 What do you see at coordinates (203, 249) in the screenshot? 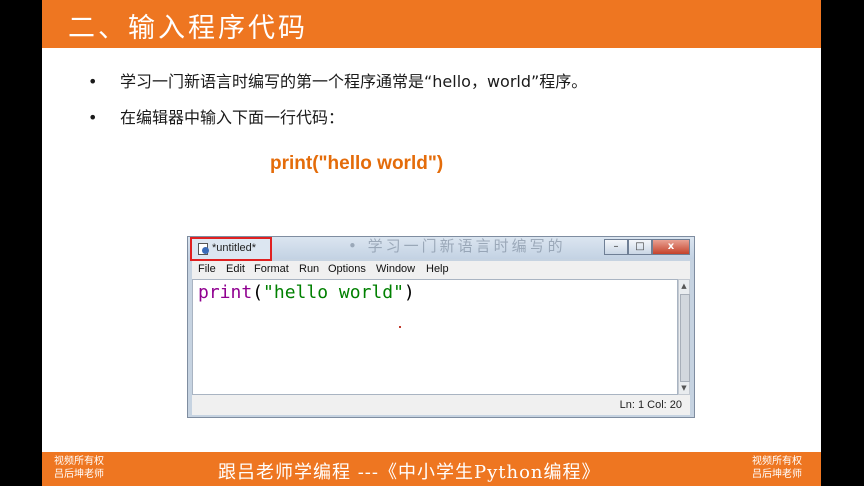
I see `python-file-icon` at bounding box center [203, 249].